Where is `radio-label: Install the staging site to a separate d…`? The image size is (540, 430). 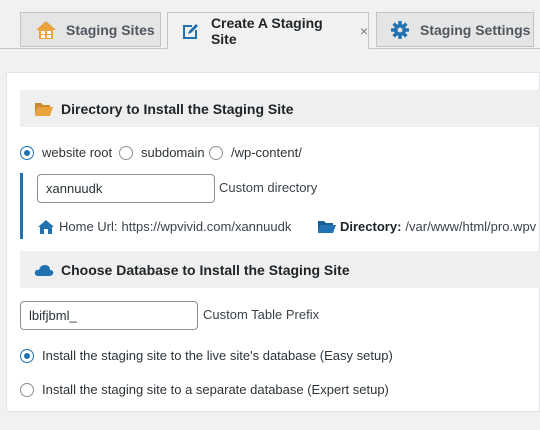 radio-label: Install the staging site to a separate d… is located at coordinates (215, 389).